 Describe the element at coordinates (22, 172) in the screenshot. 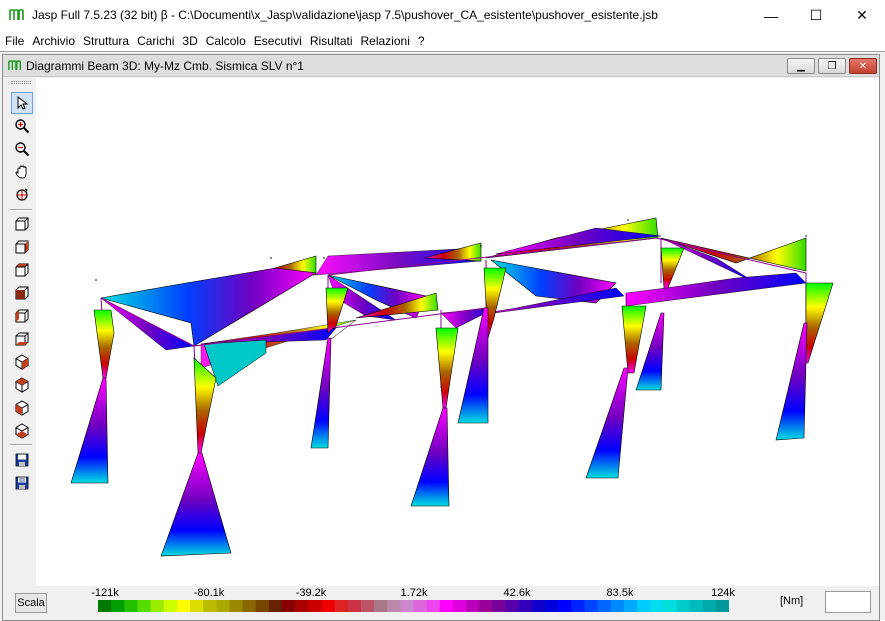

I see `pan-tool` at that location.